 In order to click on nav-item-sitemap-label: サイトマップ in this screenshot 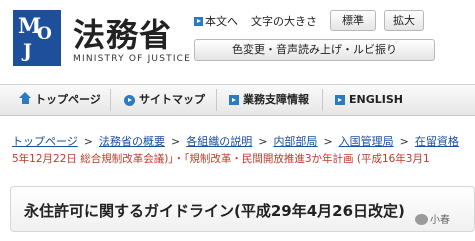, I will do `click(172, 99)`.